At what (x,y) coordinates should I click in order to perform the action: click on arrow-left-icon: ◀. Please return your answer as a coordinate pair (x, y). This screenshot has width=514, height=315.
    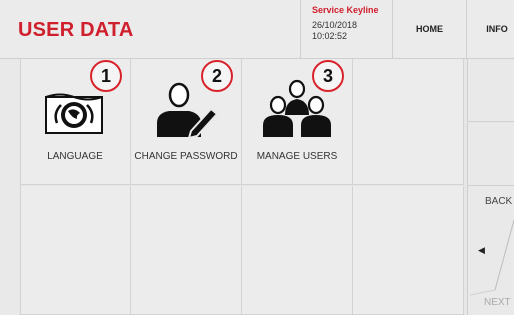
    Looking at the image, I should click on (481, 250).